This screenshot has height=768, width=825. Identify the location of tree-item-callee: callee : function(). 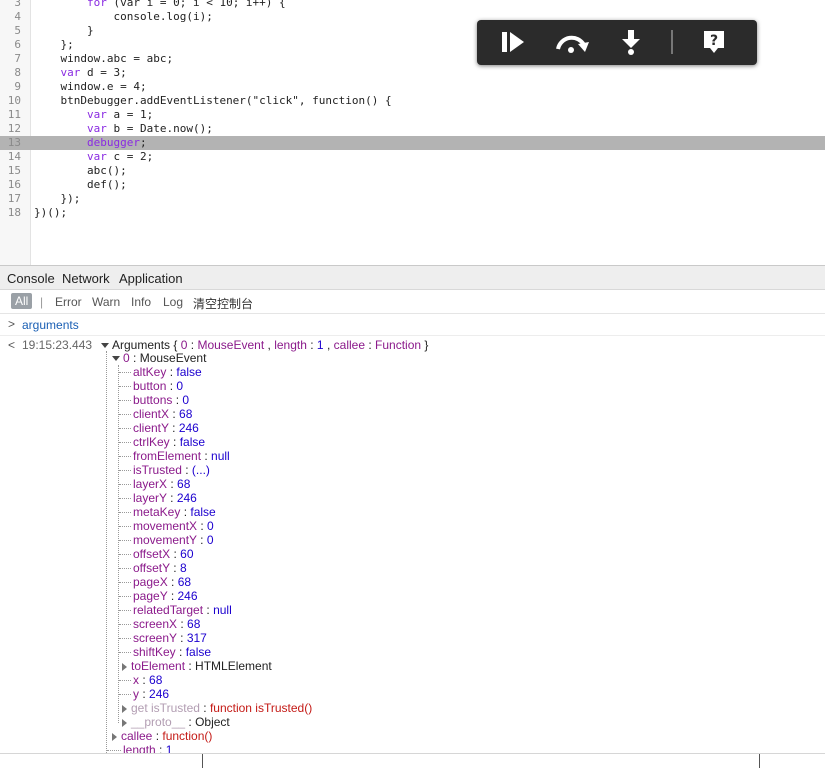
(162, 736).